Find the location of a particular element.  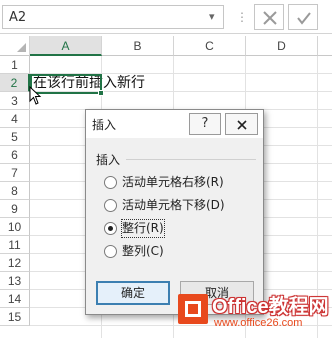

column-header-c: C is located at coordinates (210, 46).